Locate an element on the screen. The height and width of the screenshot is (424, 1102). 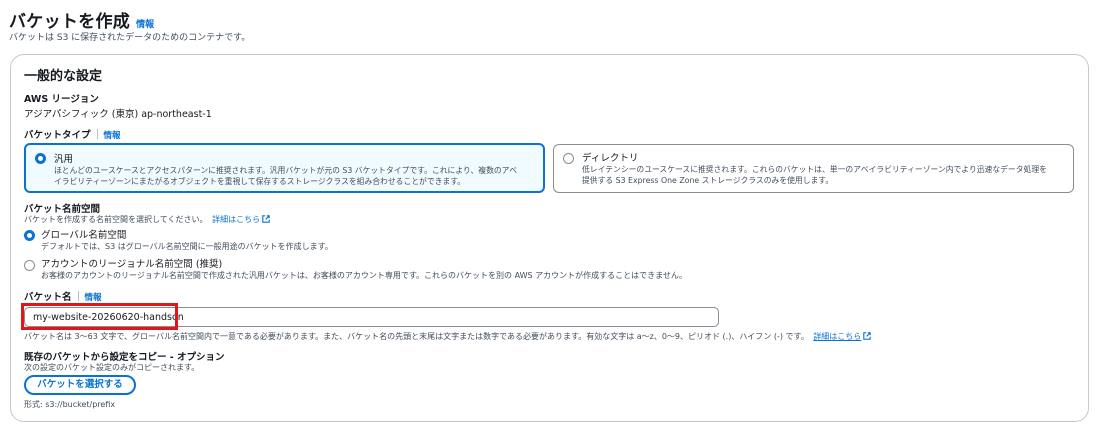
namespace-desc-text: バケットを作成する名前空間を選択してください。 is located at coordinates (116, 219).